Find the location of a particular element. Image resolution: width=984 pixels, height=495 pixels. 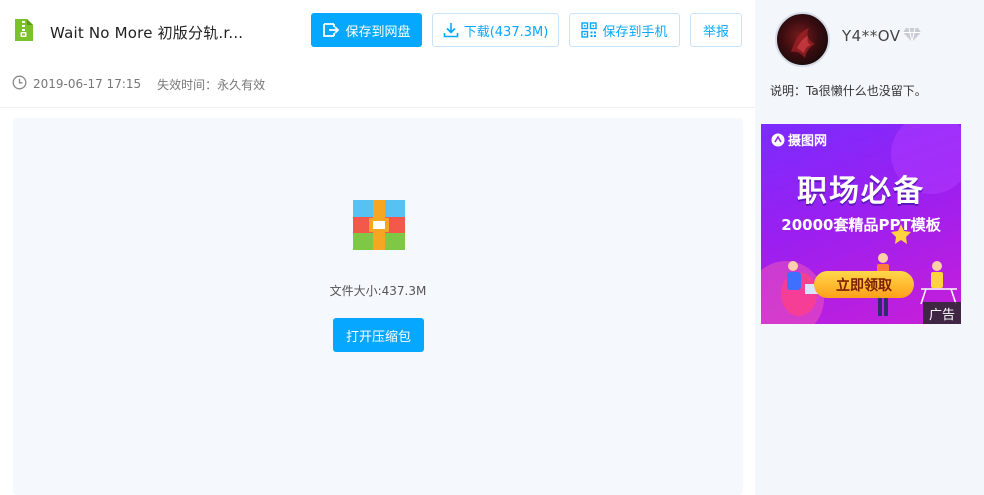

report-button: 举报 is located at coordinates (716, 30).